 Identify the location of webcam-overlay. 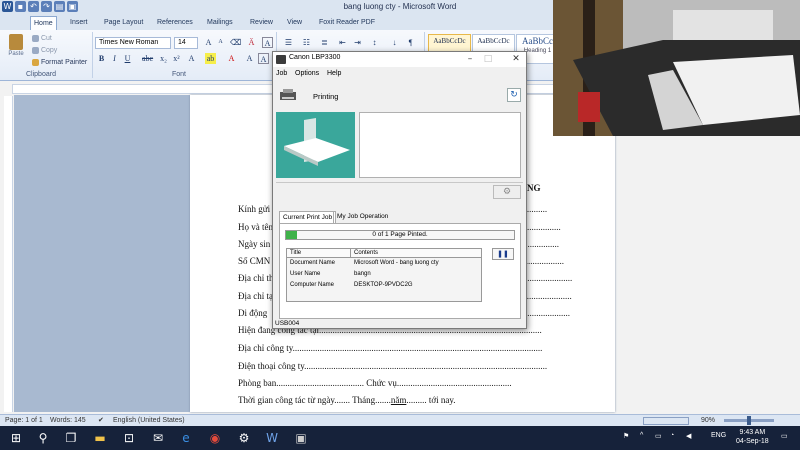
(676, 68).